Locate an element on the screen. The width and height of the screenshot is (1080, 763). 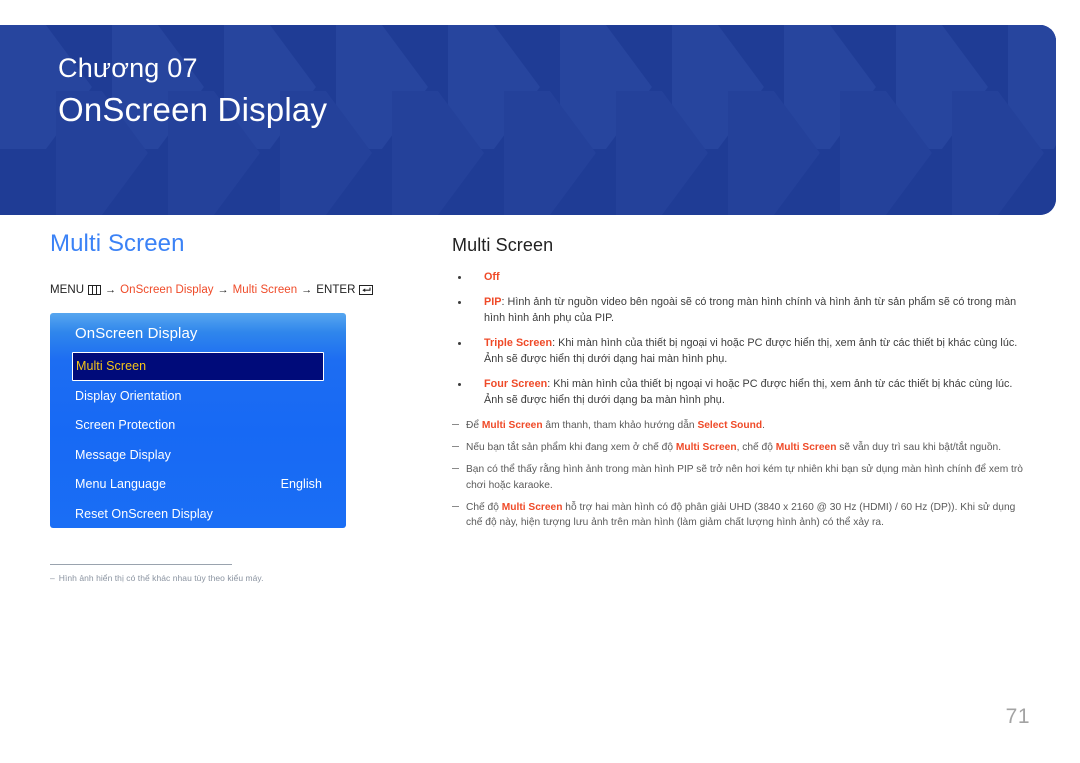
section-heading-left: Multi Screen is located at coordinates (117, 243).